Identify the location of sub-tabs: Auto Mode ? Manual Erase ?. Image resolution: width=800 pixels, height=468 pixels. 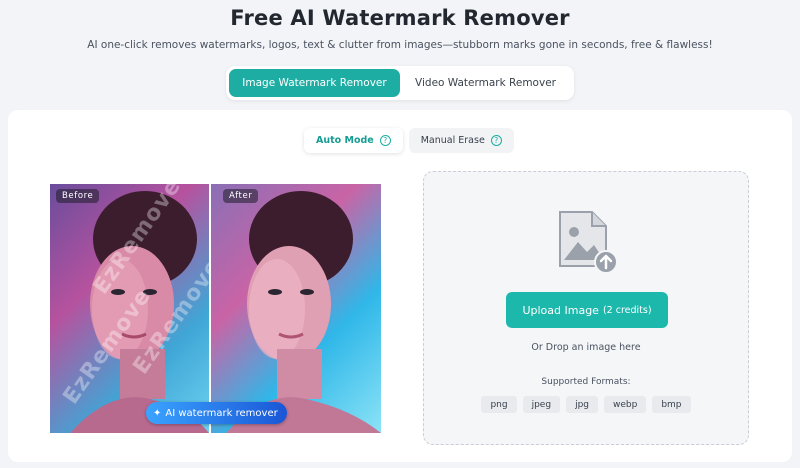
(409, 140).